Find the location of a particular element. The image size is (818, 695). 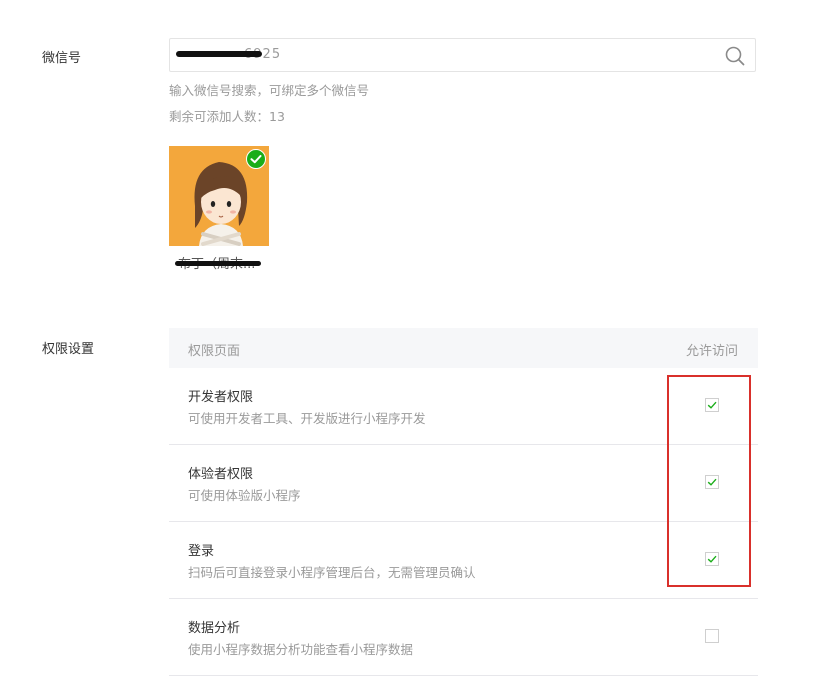

column-header-allow: 允许访问 is located at coordinates (711, 351).